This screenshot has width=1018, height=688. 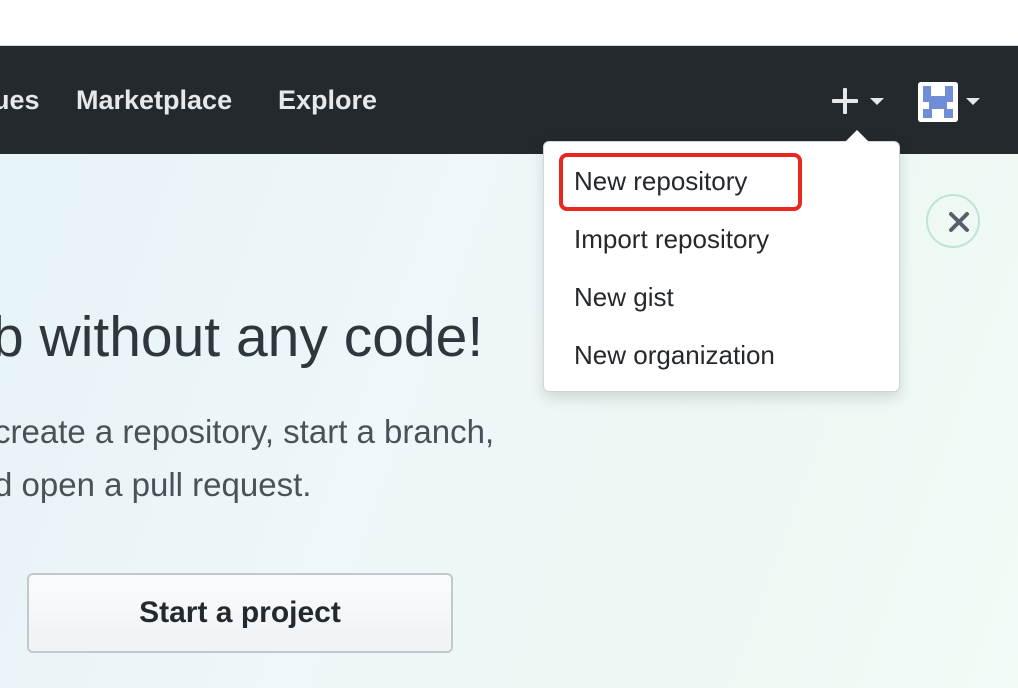 What do you see at coordinates (509, 23) in the screenshot?
I see `browser-top-strip` at bounding box center [509, 23].